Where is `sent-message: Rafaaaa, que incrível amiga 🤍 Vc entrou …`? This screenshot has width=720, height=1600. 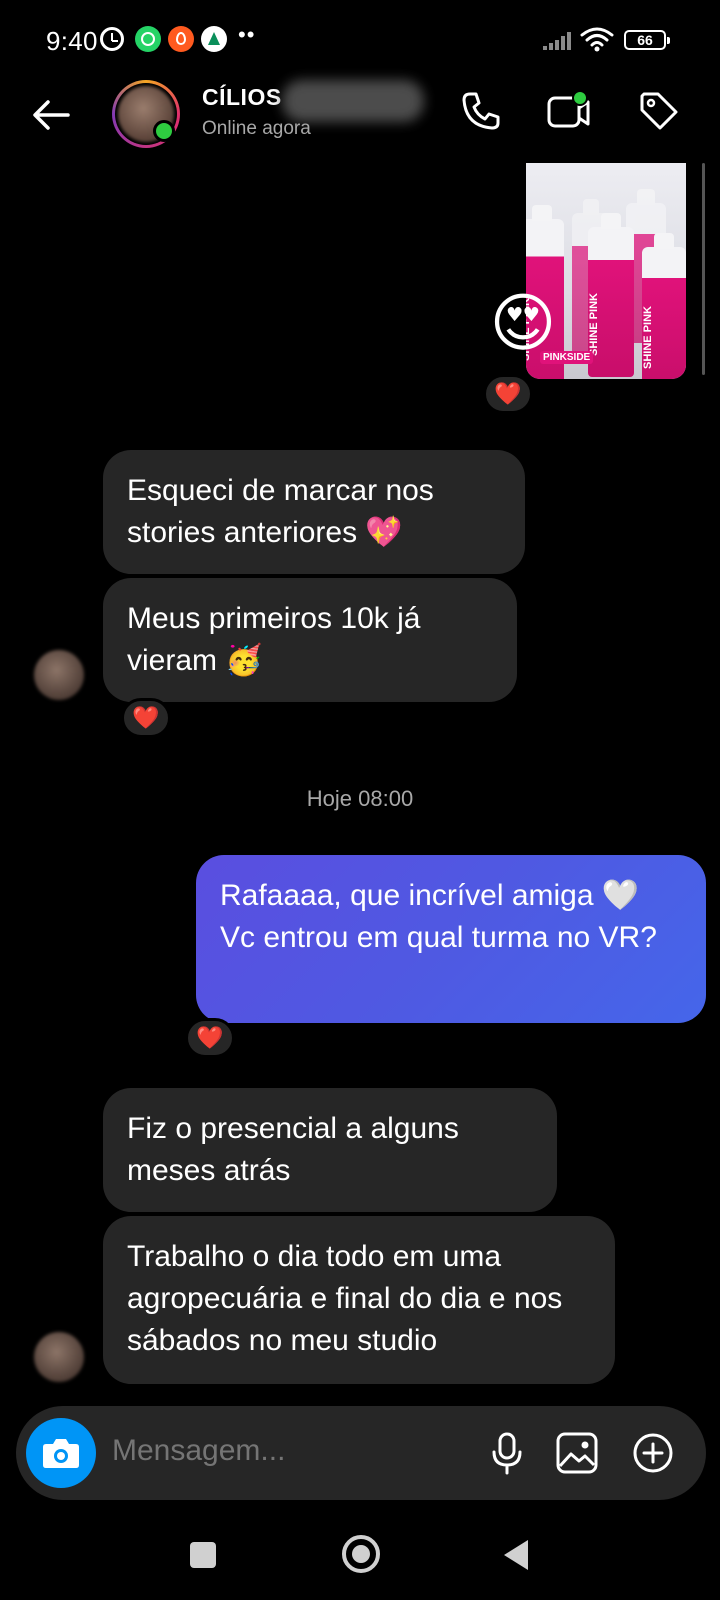
sent-message: Rafaaaa, que incrível amiga 🤍 Vc entrou … is located at coordinates (451, 939).